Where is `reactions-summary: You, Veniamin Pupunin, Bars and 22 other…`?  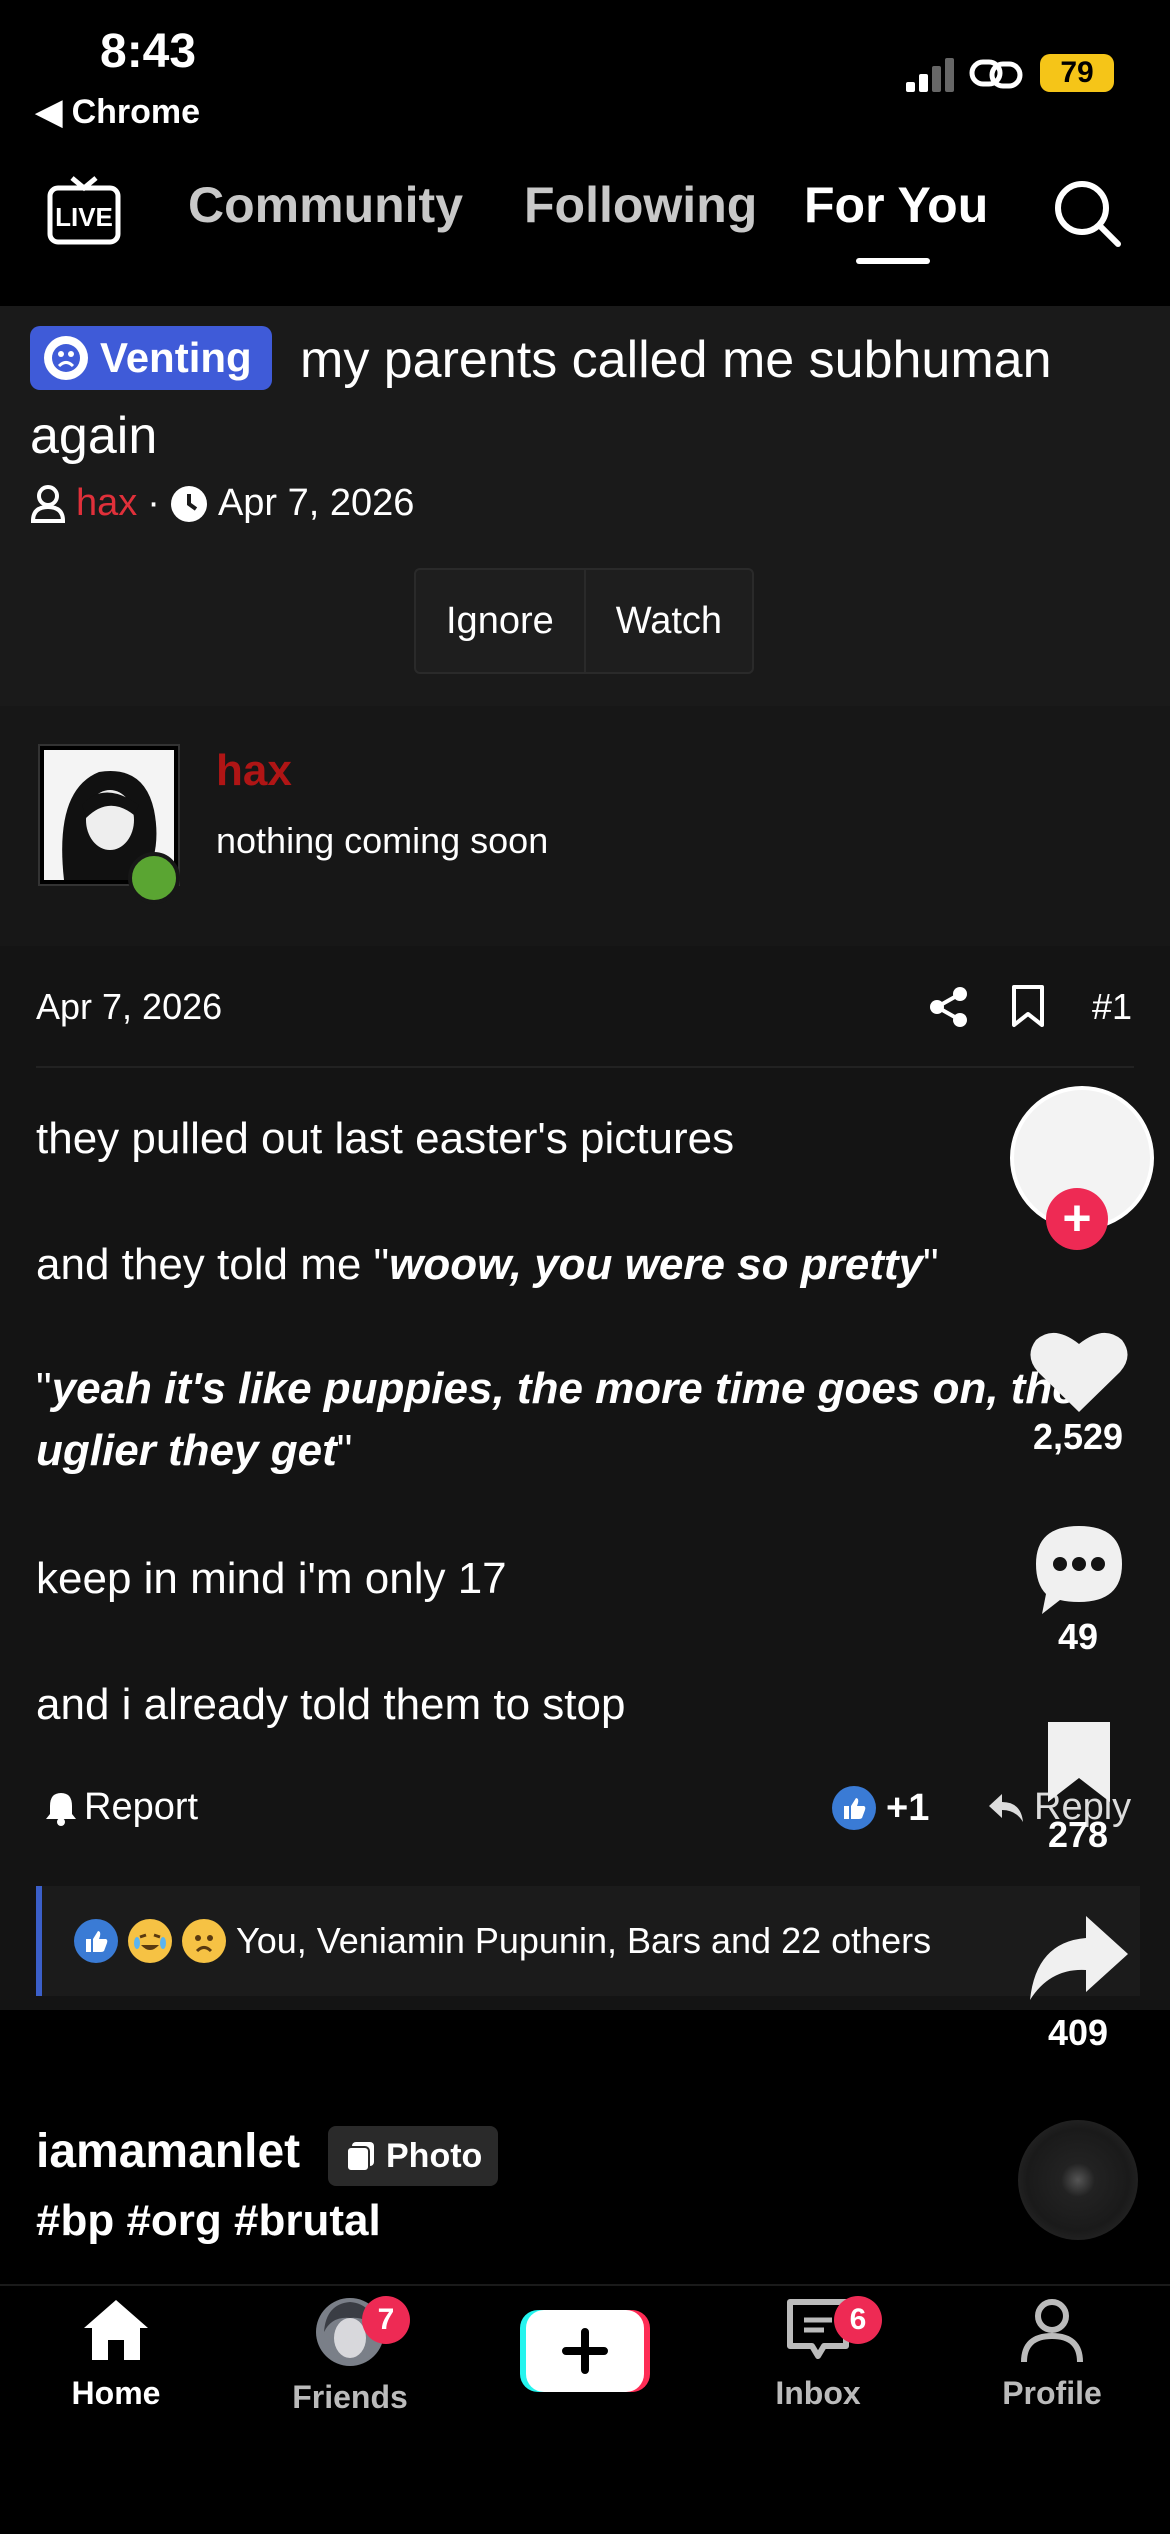 reactions-summary: You, Veniamin Pupunin, Bars and 22 other… is located at coordinates (588, 1941).